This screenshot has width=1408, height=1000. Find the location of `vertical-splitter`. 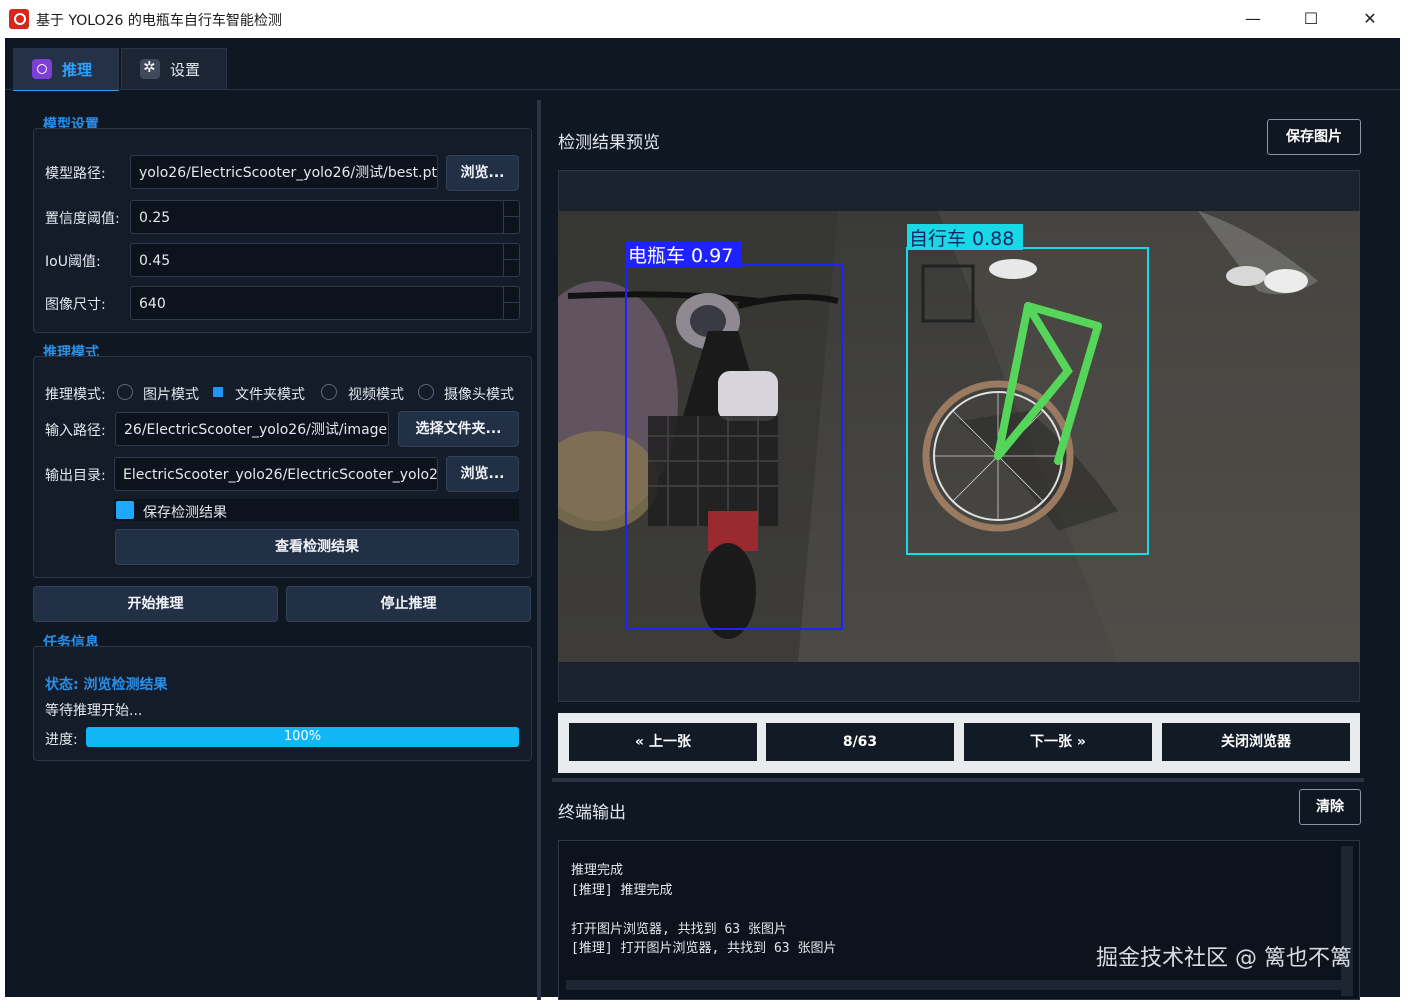

vertical-splitter is located at coordinates (539, 550).